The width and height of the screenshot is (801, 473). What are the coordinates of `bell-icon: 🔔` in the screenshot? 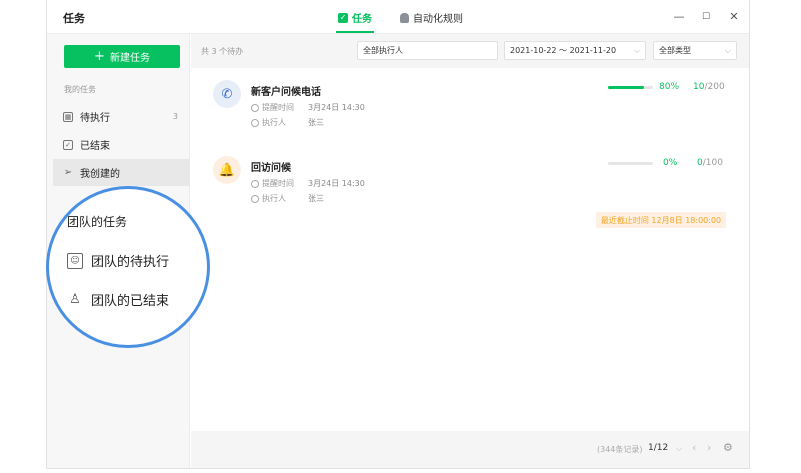 It's located at (227, 170).